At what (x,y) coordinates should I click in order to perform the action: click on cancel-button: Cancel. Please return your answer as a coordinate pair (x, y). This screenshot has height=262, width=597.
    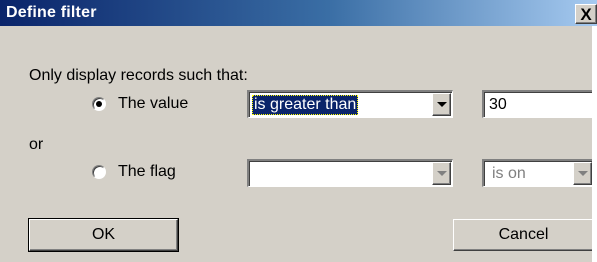
    Looking at the image, I should click on (523, 235).